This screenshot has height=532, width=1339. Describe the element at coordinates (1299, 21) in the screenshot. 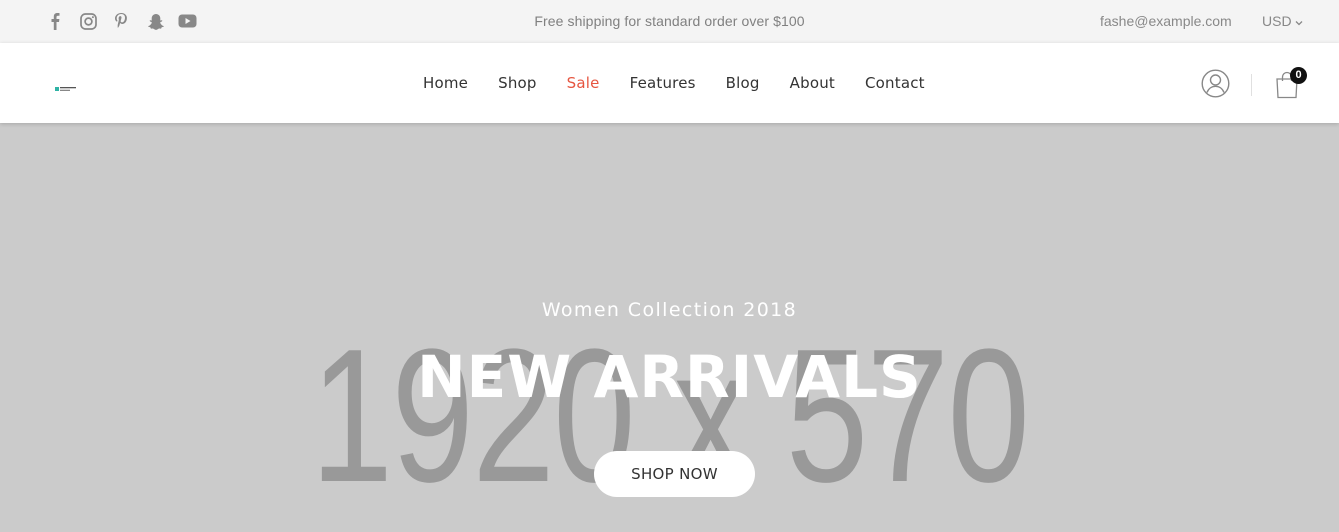

I see `chevron-down-icon` at that location.